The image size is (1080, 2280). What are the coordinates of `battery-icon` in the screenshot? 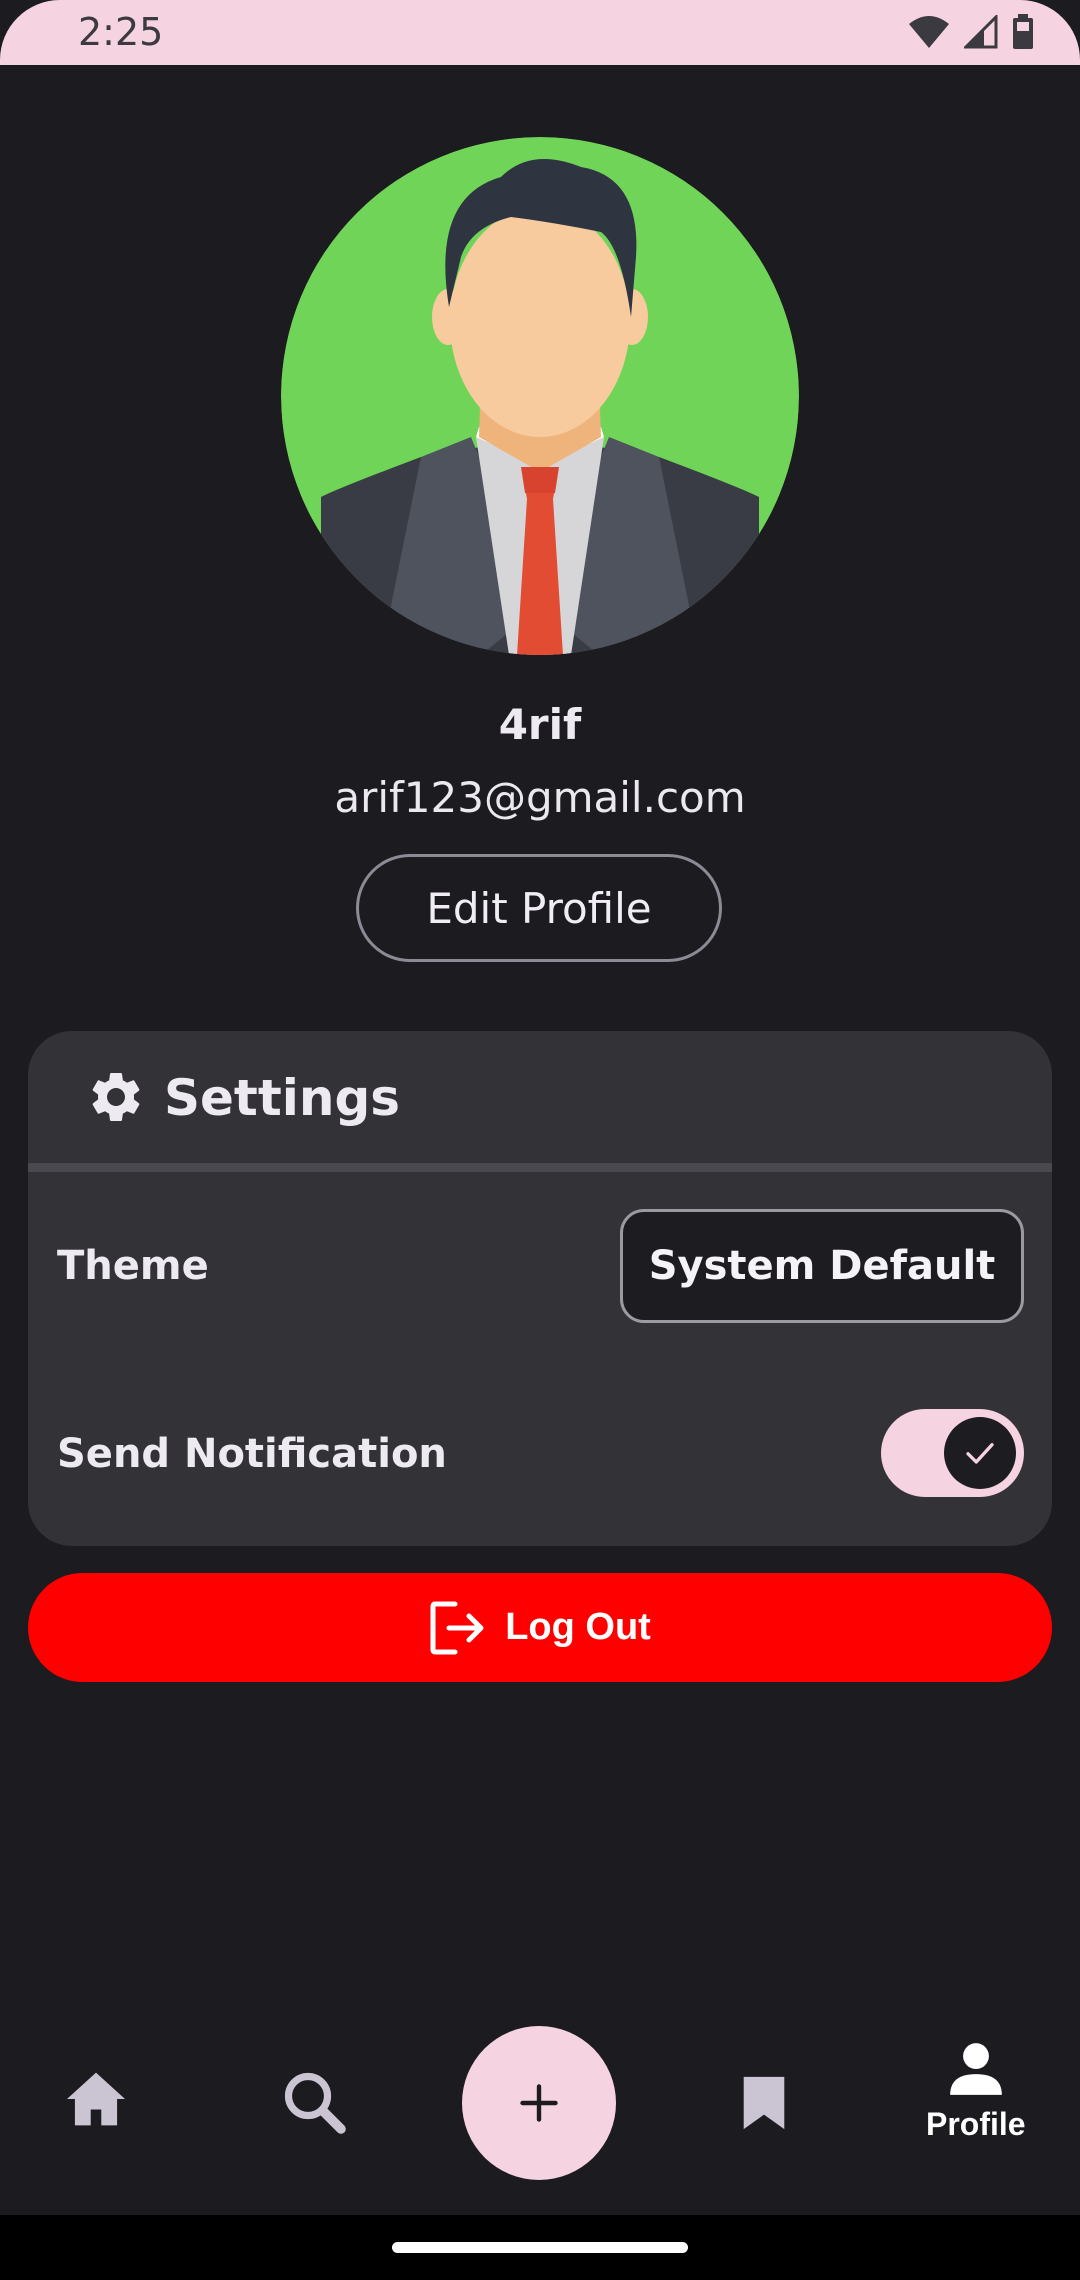 It's located at (1023, 31).